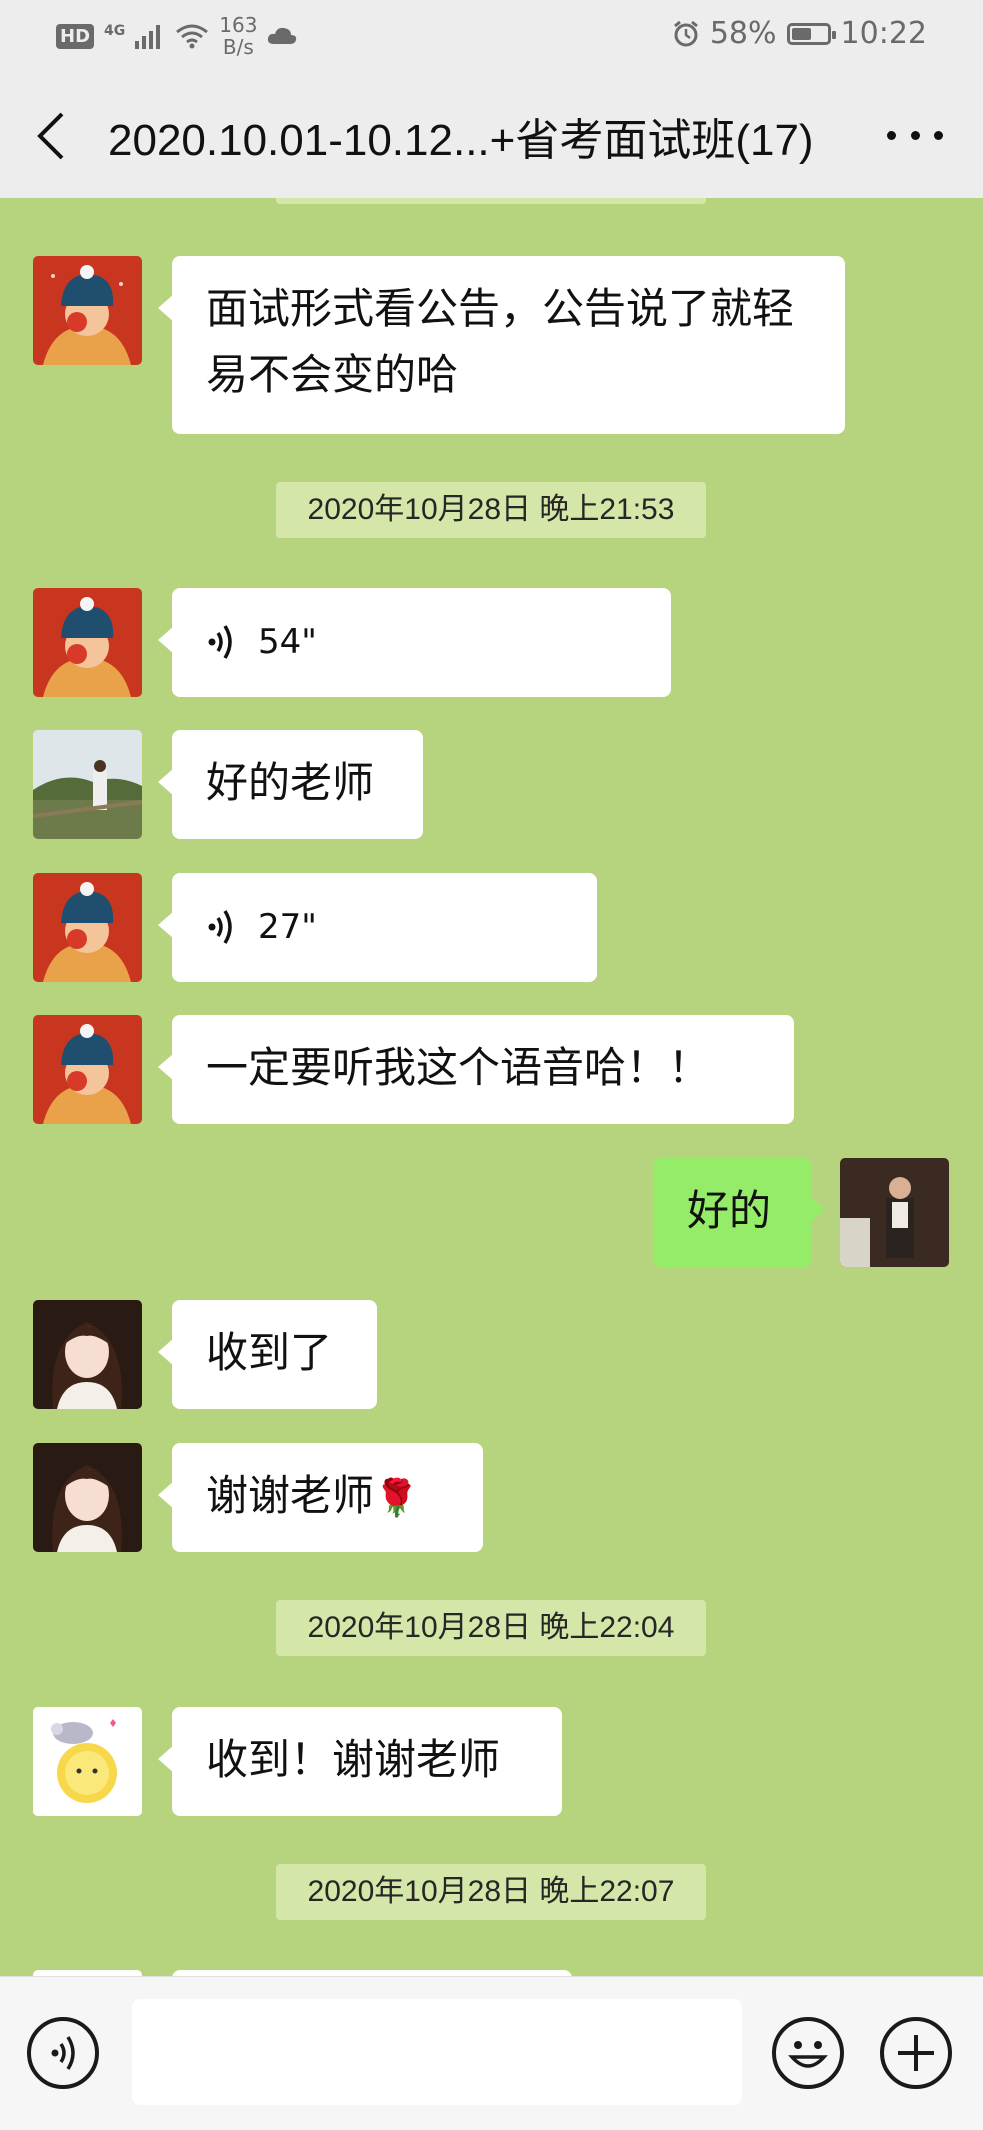 The image size is (983, 2130). I want to click on message-bubble: 面试形式看公告，公告说了就轻易不会变的哈, so click(501, 345).